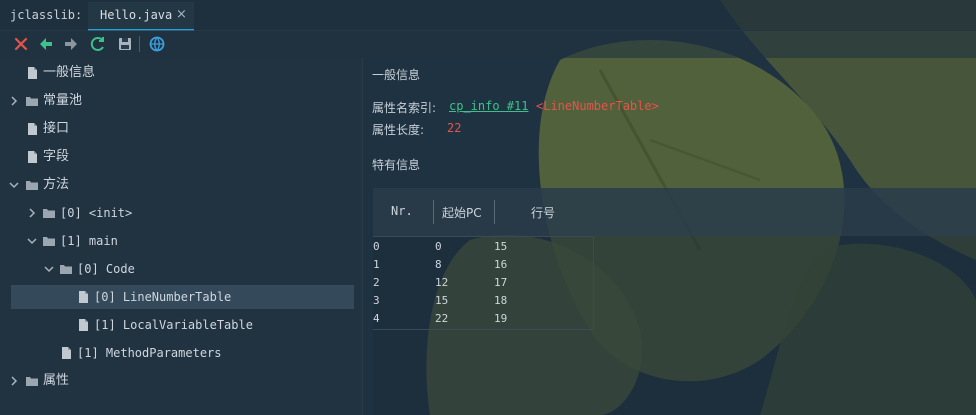  I want to click on tree-item-code: [0] Code, so click(181, 269).